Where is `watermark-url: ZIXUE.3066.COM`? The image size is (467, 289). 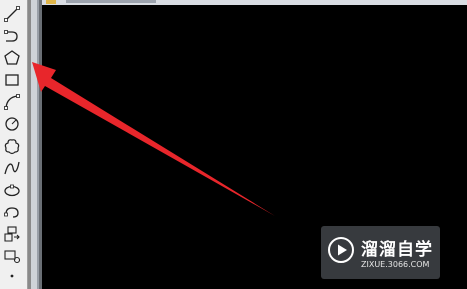 watermark-url: ZIXUE.3066.COM is located at coordinates (395, 264).